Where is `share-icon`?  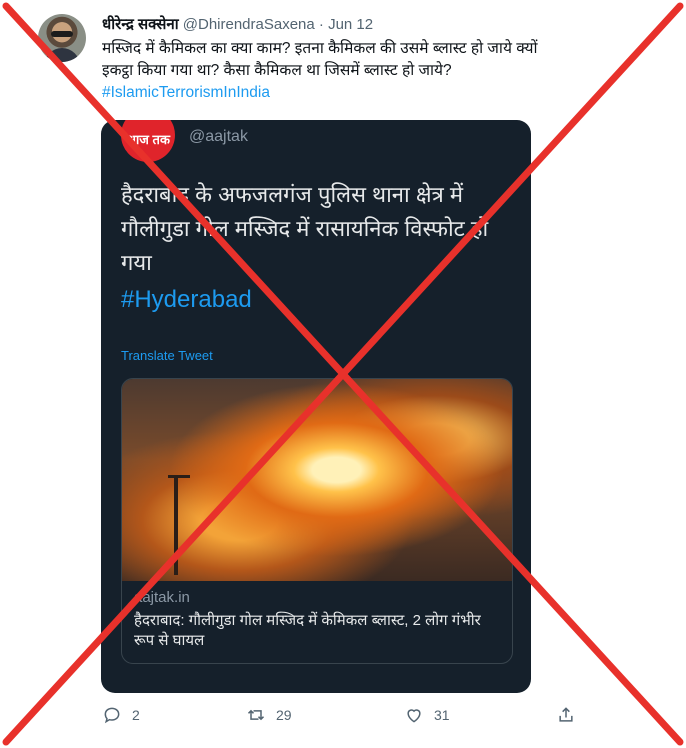
share-icon is located at coordinates (566, 714).